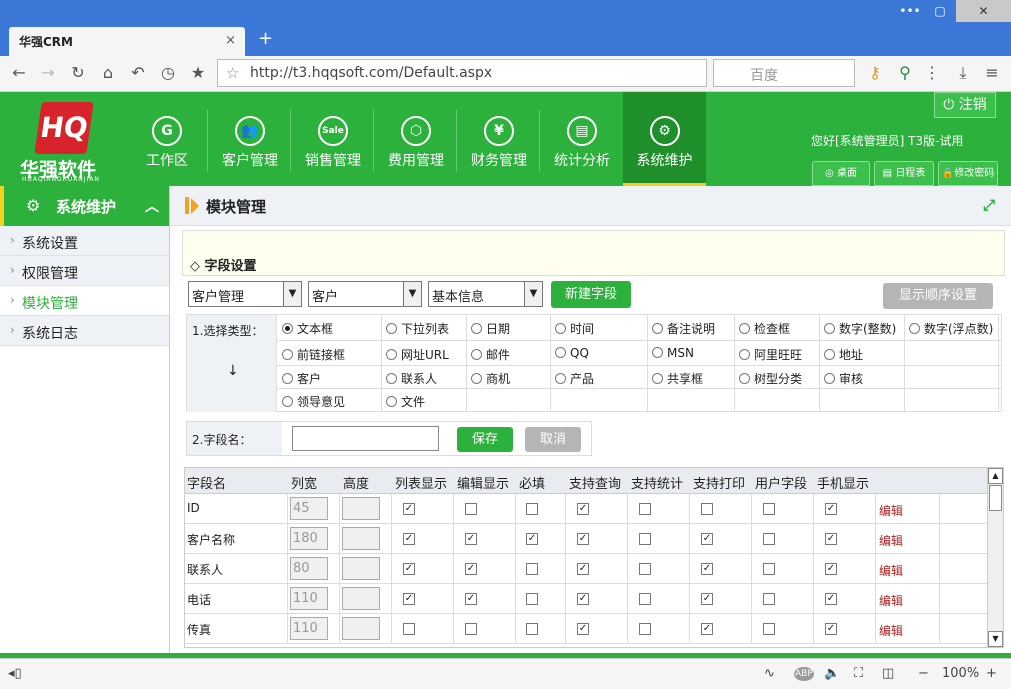 The image size is (1011, 689). What do you see at coordinates (417, 328) in the screenshot?
I see `type-radio-dropdown: 下拉列表` at bounding box center [417, 328].